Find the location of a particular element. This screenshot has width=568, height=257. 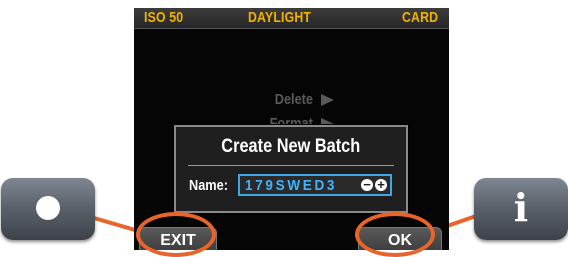

ok-highlight-oval is located at coordinates (395, 234).